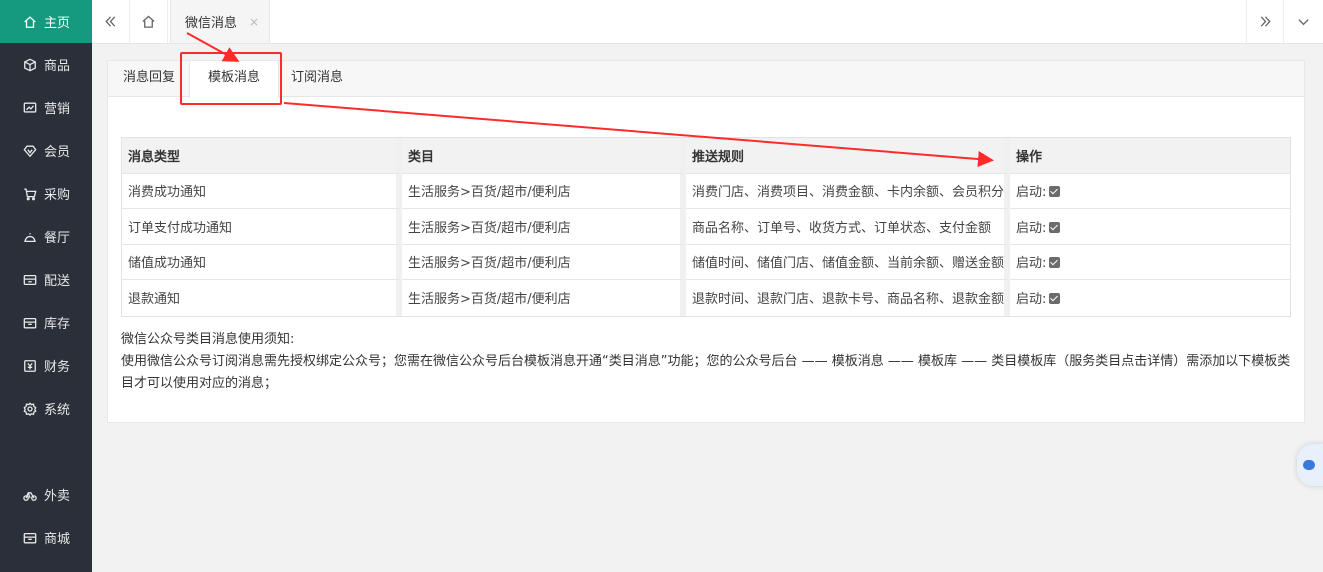 This screenshot has height=572, width=1323. Describe the element at coordinates (29, 107) in the screenshot. I see `chart-icon` at that location.